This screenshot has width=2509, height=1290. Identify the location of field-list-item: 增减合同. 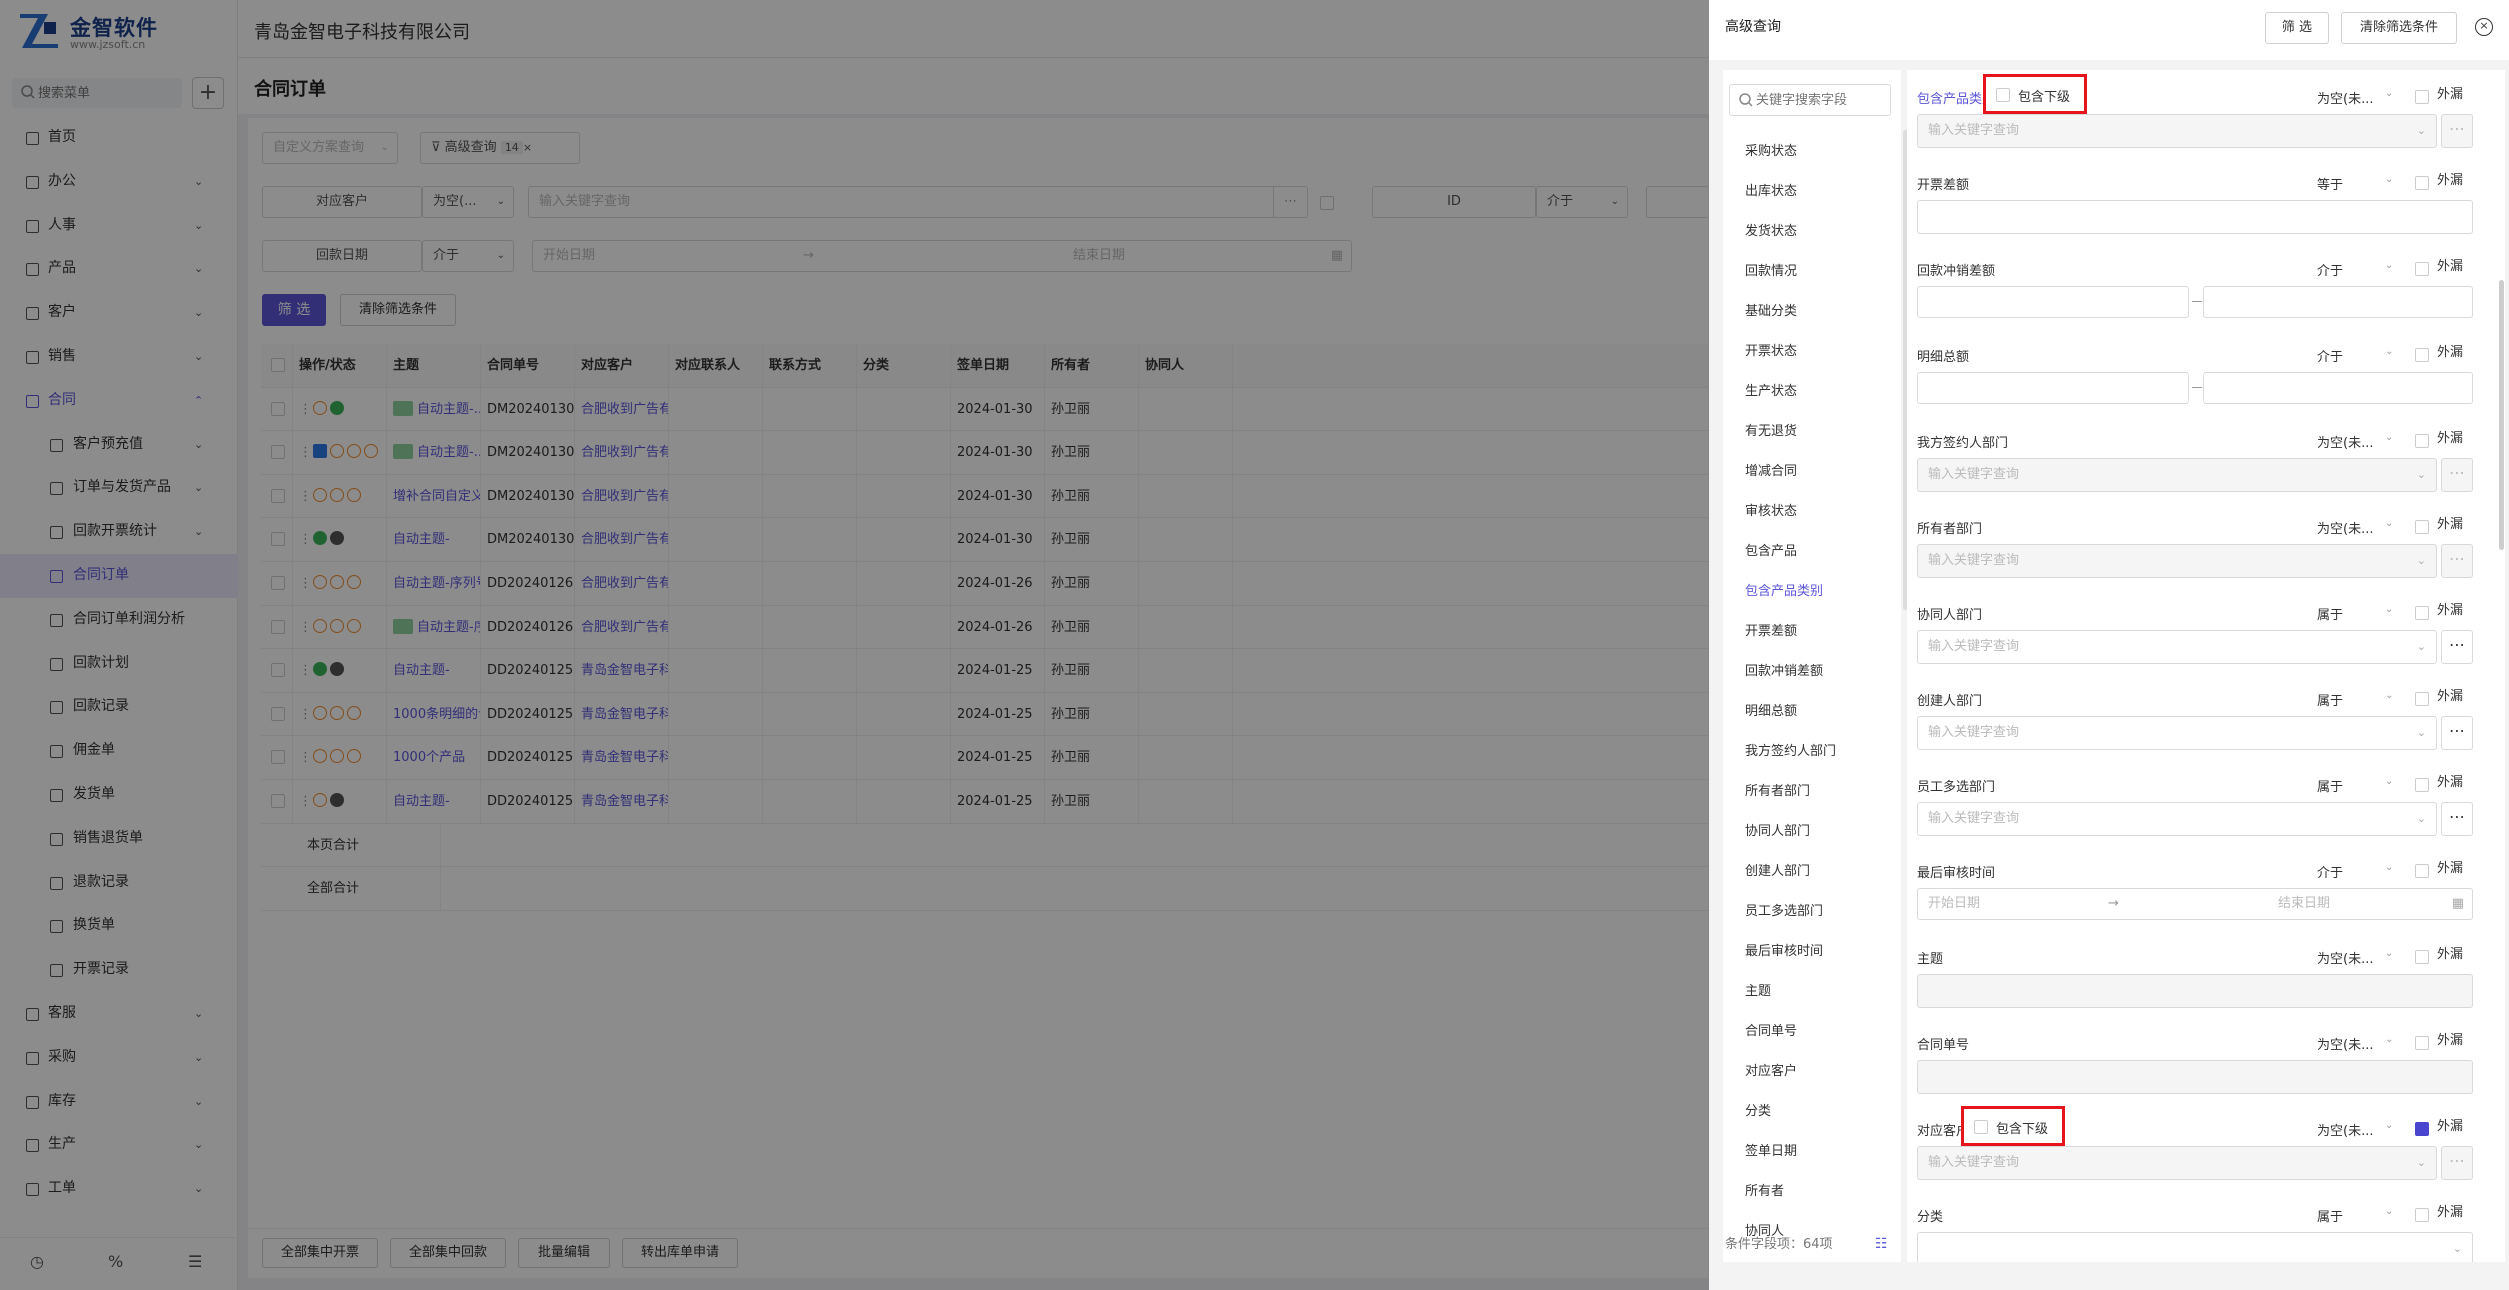
(1808, 472).